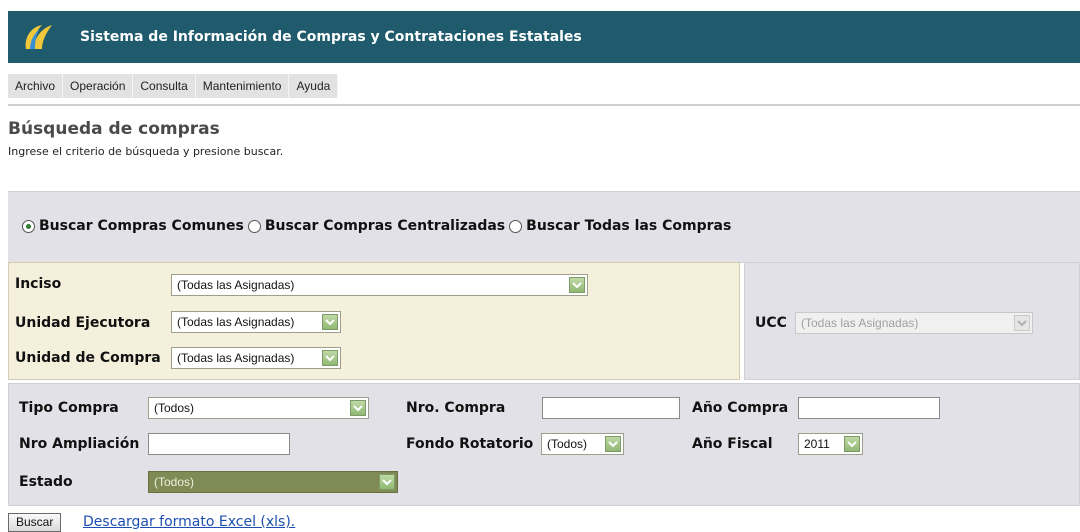 The height and width of the screenshot is (532, 1080). What do you see at coordinates (385, 226) in the screenshot?
I see `radio-label: Buscar Compras Centralizadas` at bounding box center [385, 226].